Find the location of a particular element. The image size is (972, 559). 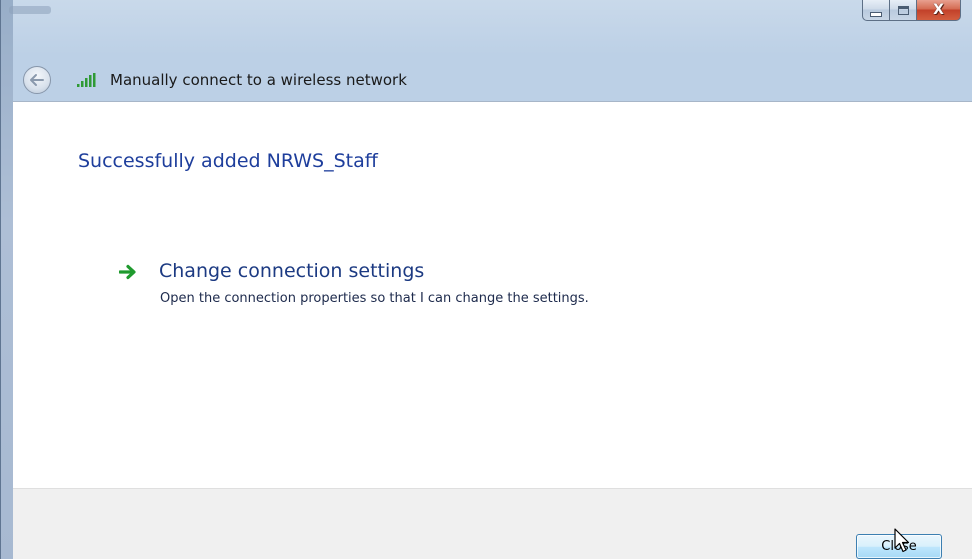

back-button is located at coordinates (37, 80).